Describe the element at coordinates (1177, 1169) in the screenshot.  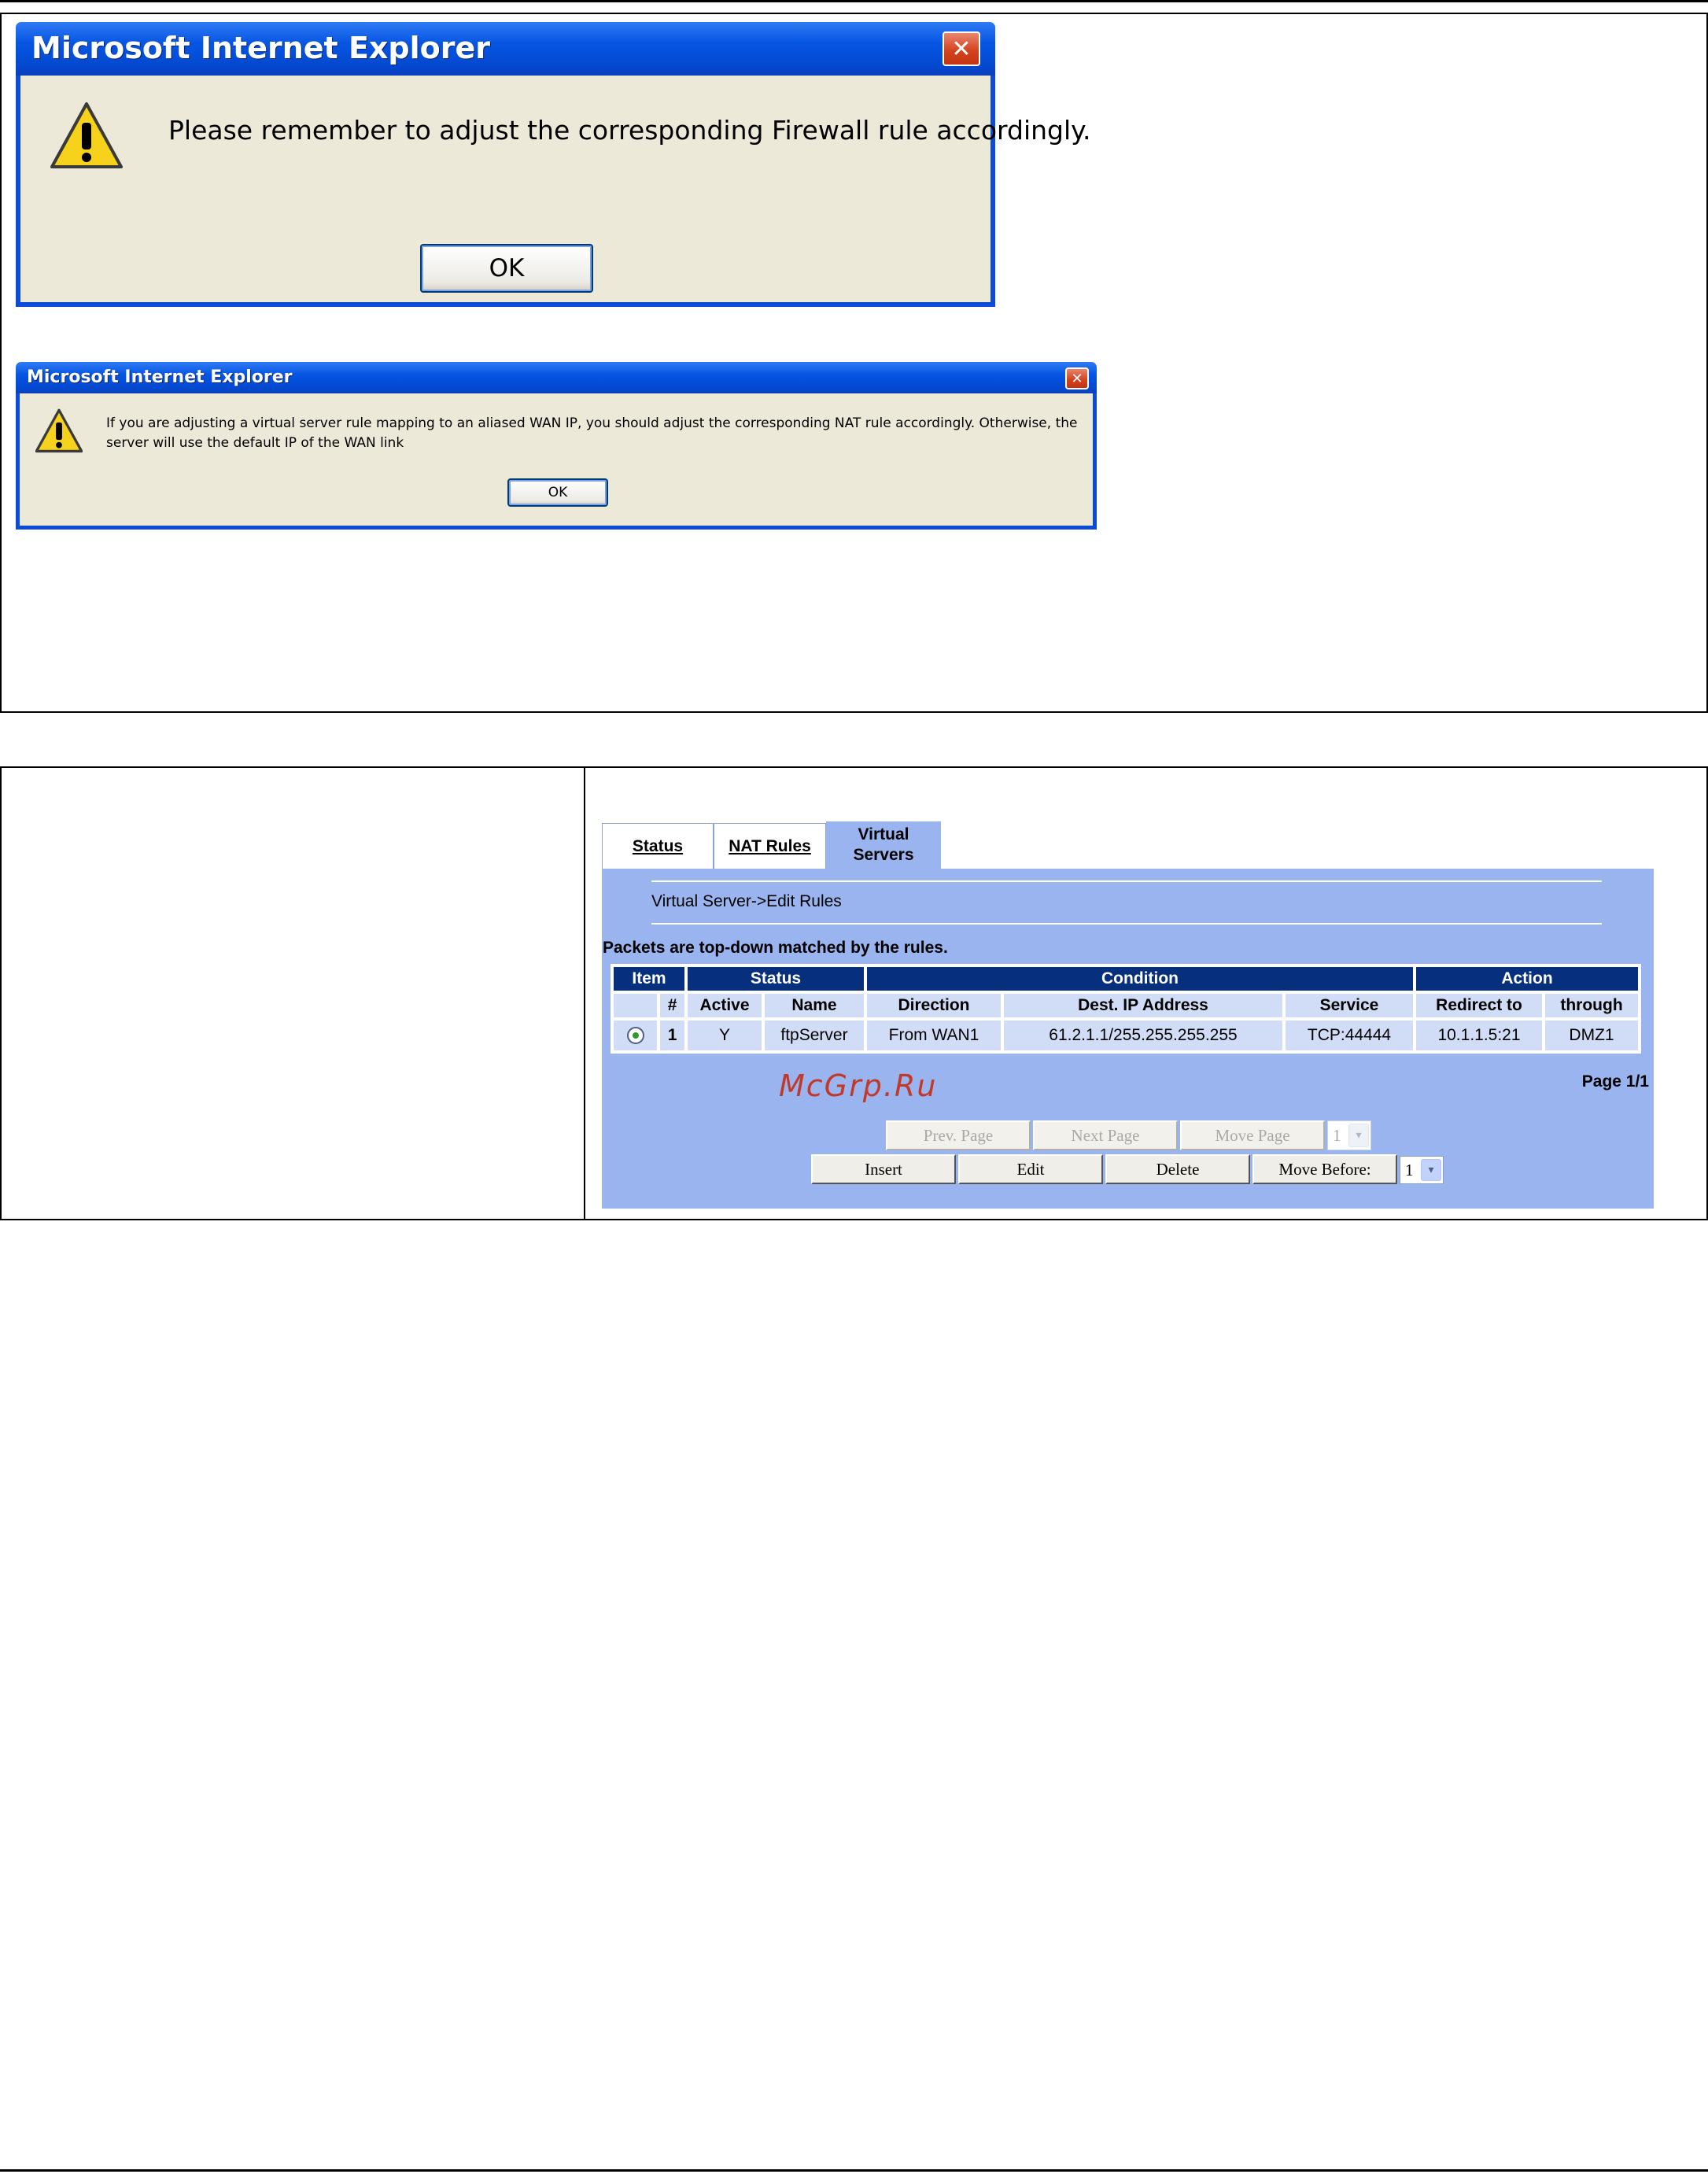
I see `delete-button: Delete` at that location.